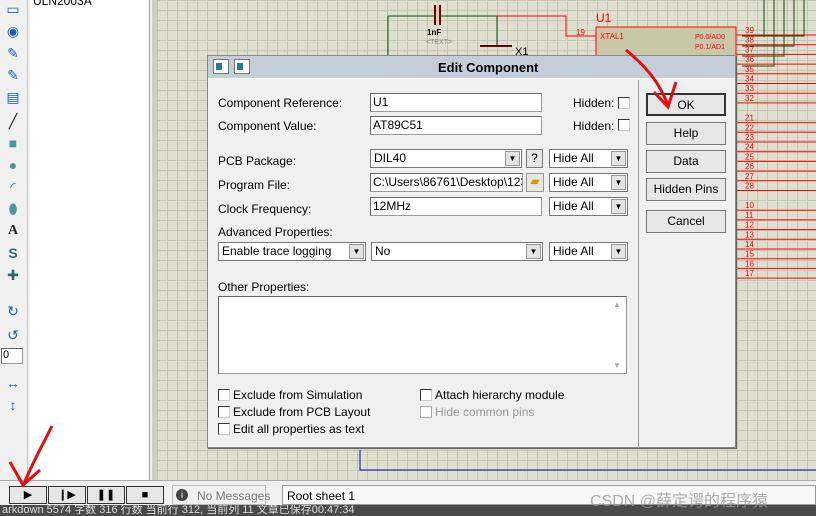 Image resolution: width=816 pixels, height=516 pixels. I want to click on flip-vertical-icon: ↕, so click(13, 405).